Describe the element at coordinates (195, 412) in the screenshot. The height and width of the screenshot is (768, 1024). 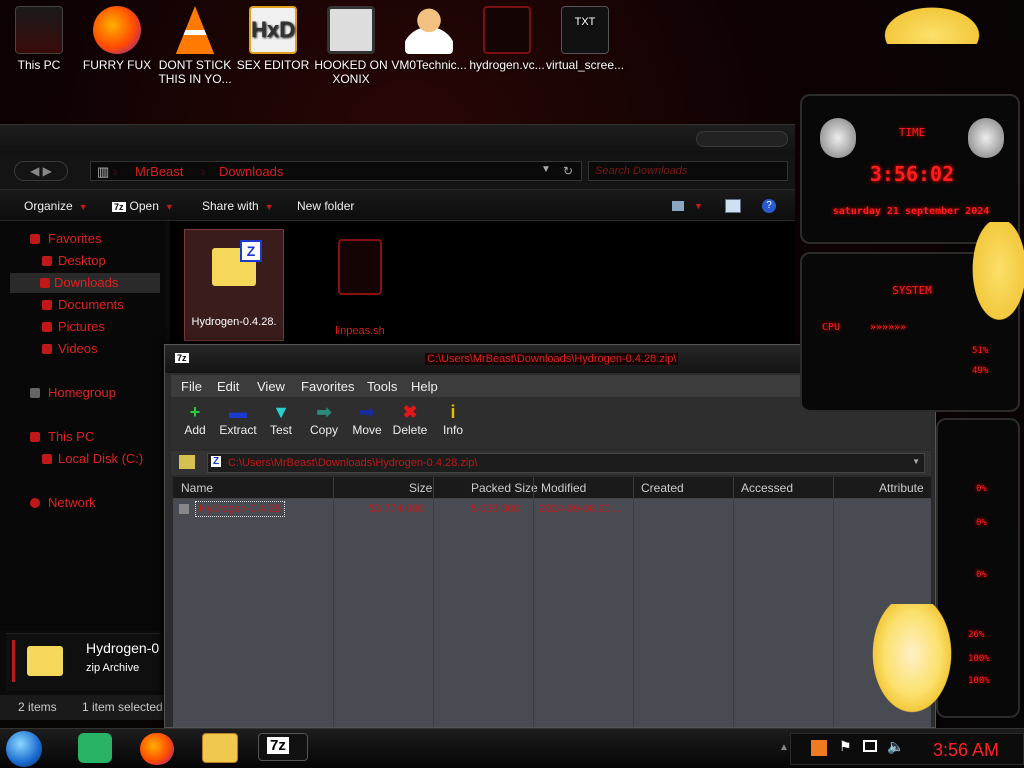
I see `plus-icon: +` at that location.